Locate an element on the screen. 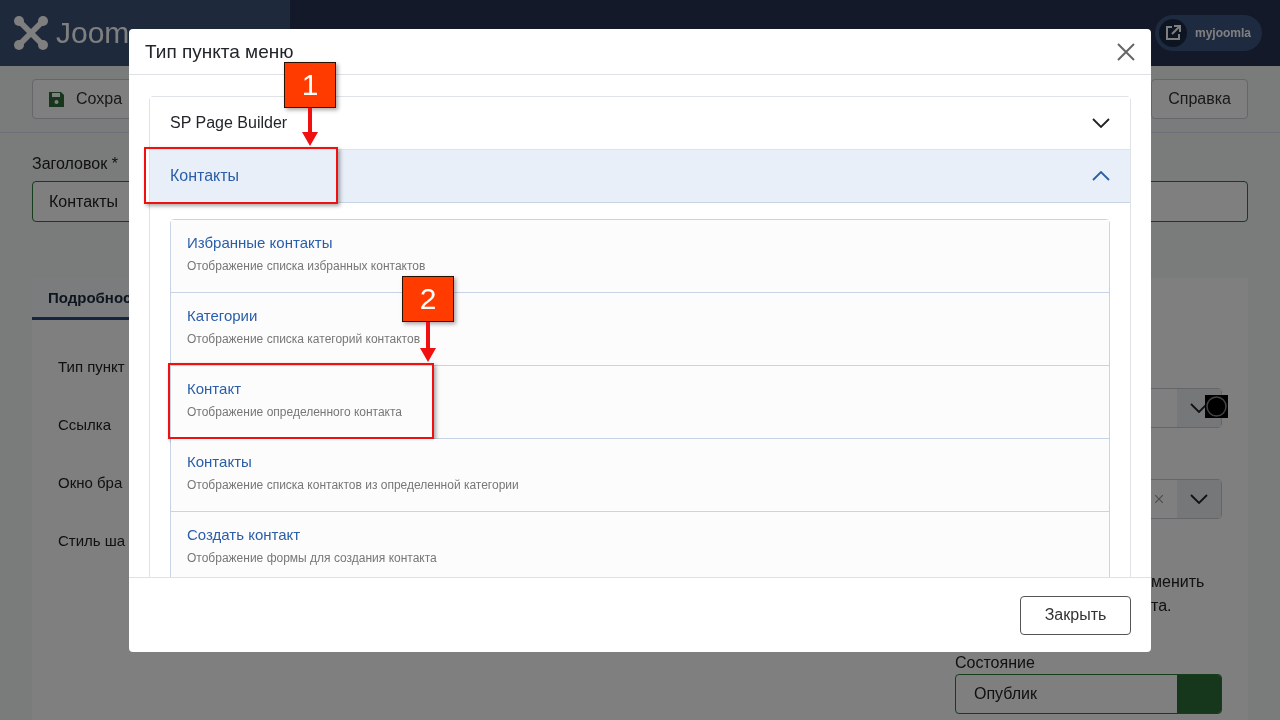 The width and height of the screenshot is (1280, 720). accordion-header: SP Page Builder is located at coordinates (640, 123).